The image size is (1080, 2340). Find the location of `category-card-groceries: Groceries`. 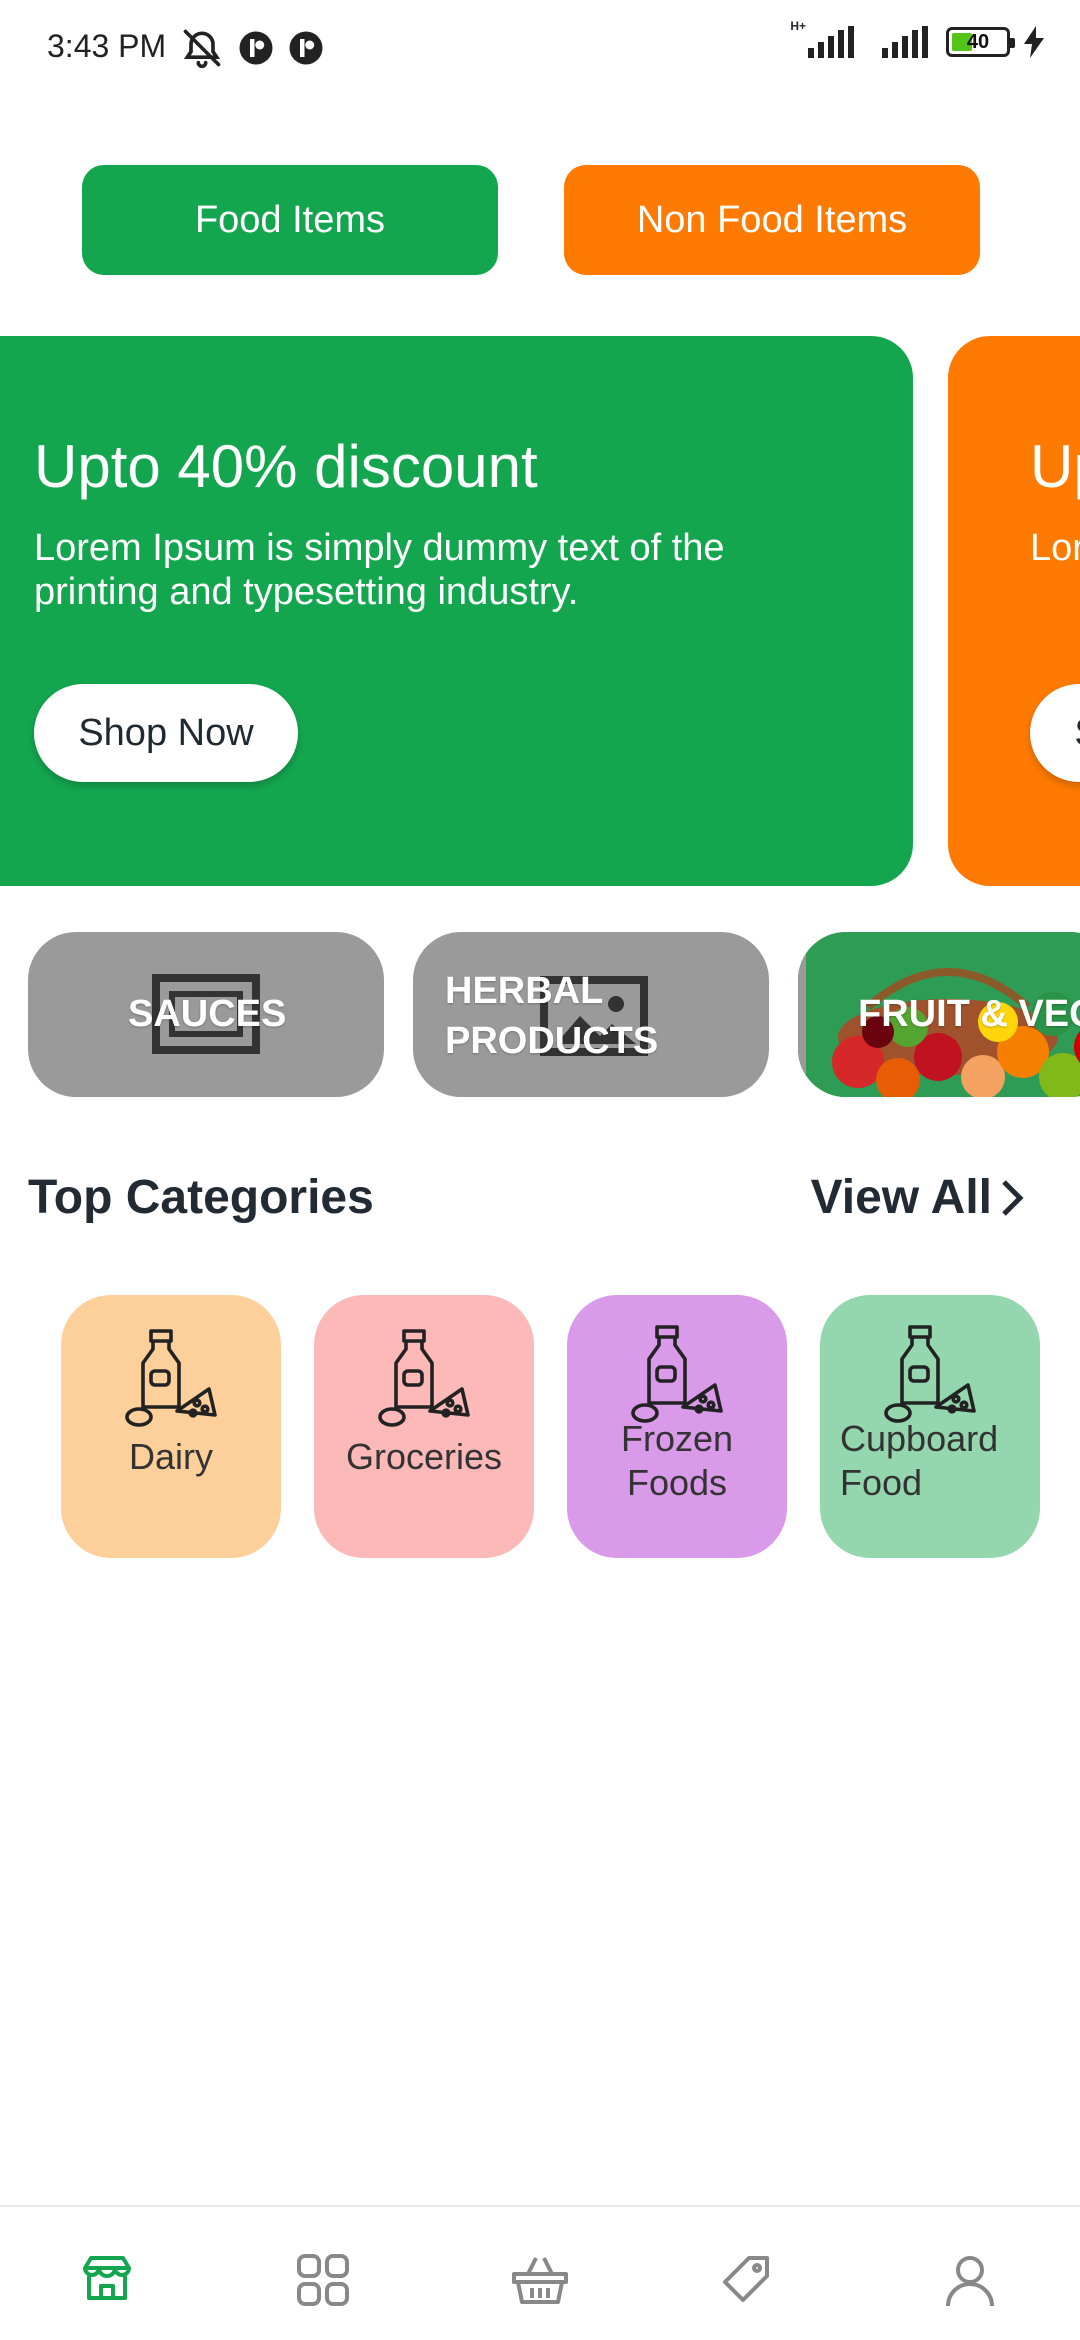

category-card-groceries: Groceries is located at coordinates (424, 1426).